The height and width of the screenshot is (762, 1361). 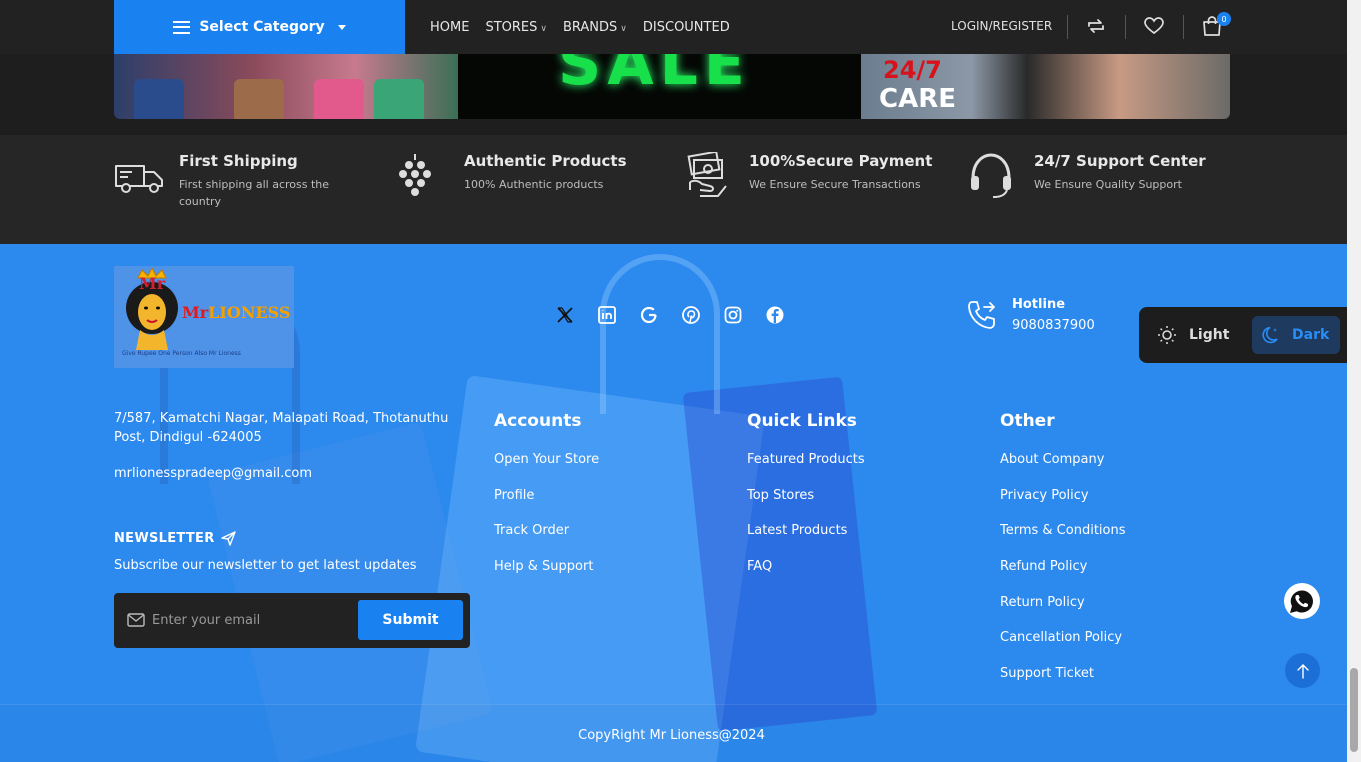 I want to click on login-register-link: LOGIN/REGISTER, so click(x=1001, y=26).